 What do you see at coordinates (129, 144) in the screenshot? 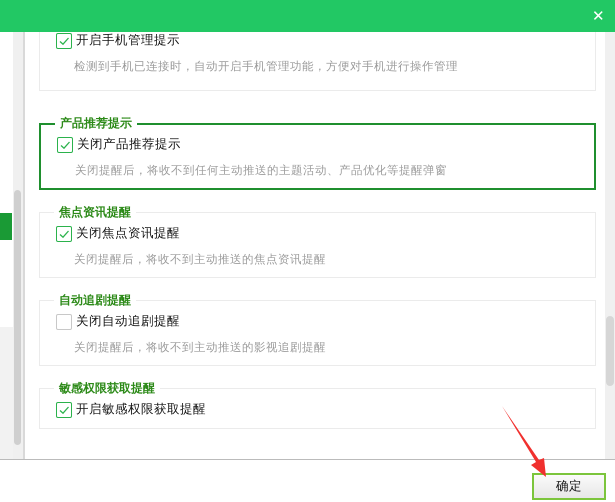
I see `checkbox-label: 关闭产品推荐提示` at bounding box center [129, 144].